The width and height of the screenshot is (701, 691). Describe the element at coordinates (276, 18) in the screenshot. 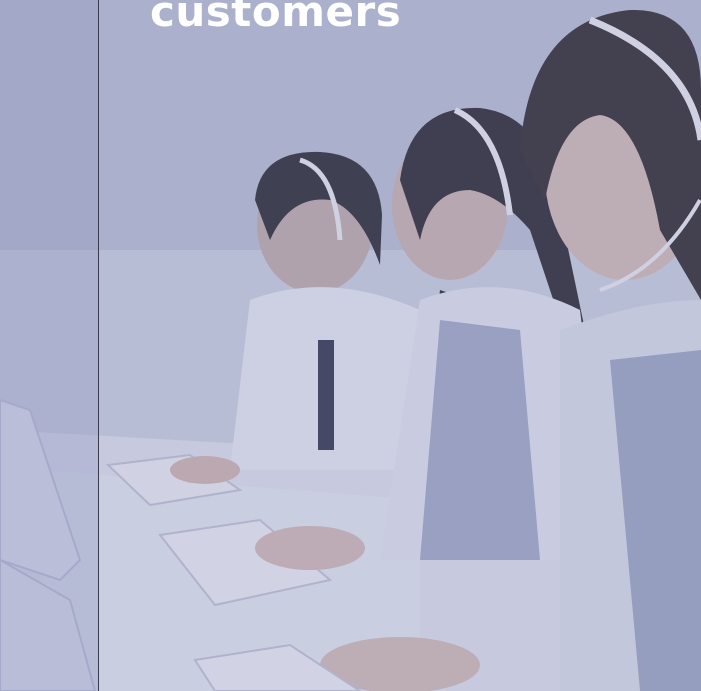

I see `hero-headline: customers` at that location.